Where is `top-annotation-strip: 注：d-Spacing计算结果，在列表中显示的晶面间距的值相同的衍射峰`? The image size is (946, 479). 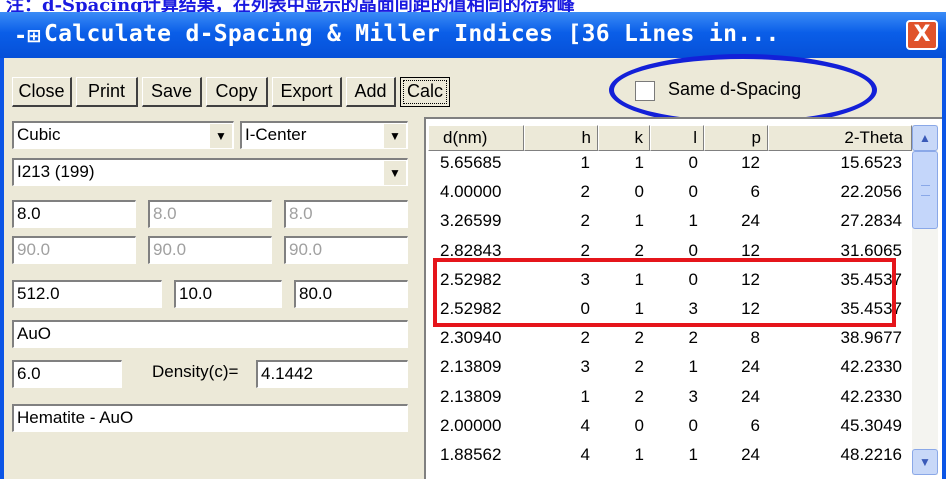
top-annotation-strip: 注：d-Spacing计算结果，在列表中显示的晶面间距的值相同的衍射峰 is located at coordinates (473, 6).